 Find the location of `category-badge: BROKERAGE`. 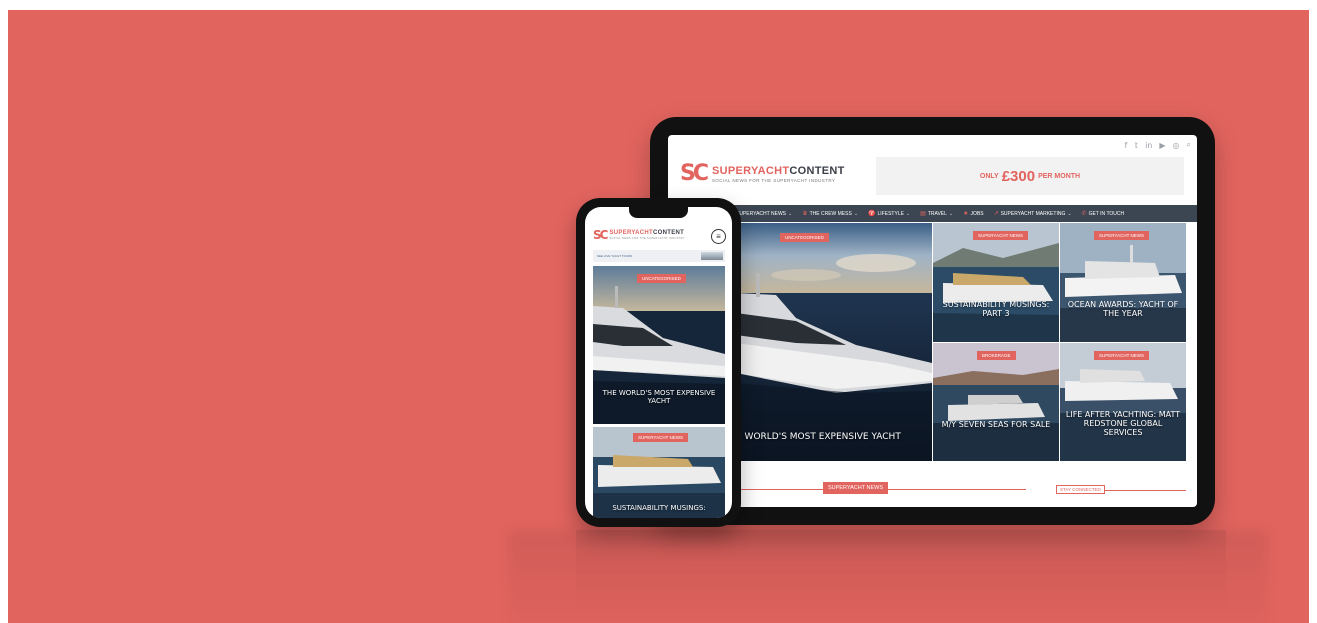

category-badge: BROKERAGE is located at coordinates (996, 355).